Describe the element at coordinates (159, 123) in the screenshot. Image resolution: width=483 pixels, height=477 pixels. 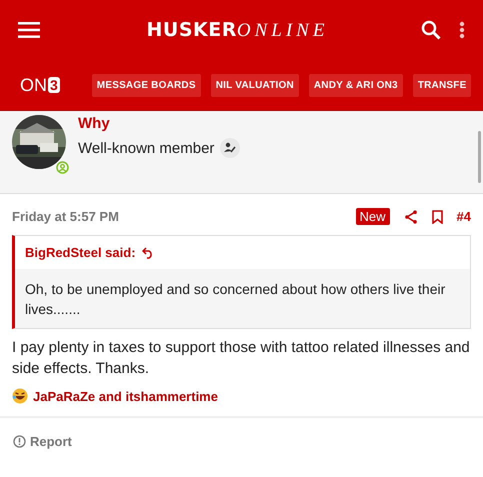
I see `username: Why` at that location.